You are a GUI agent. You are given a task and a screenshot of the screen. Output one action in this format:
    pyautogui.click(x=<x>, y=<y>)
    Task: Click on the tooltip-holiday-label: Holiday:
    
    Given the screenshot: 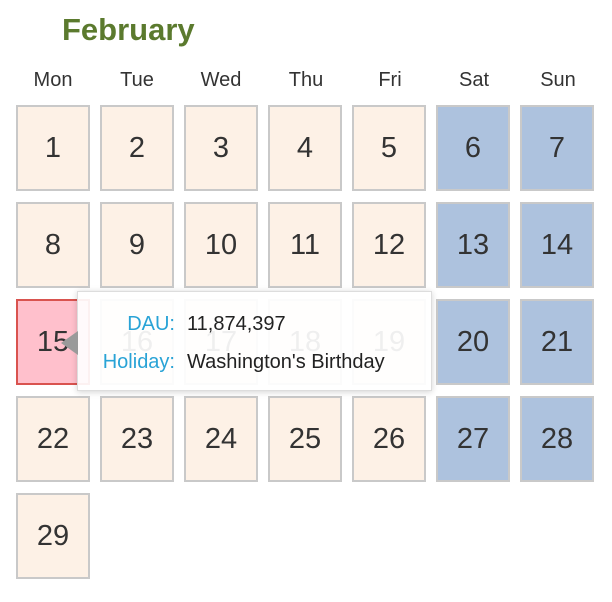 What is the action you would take?
    pyautogui.click(x=138, y=362)
    